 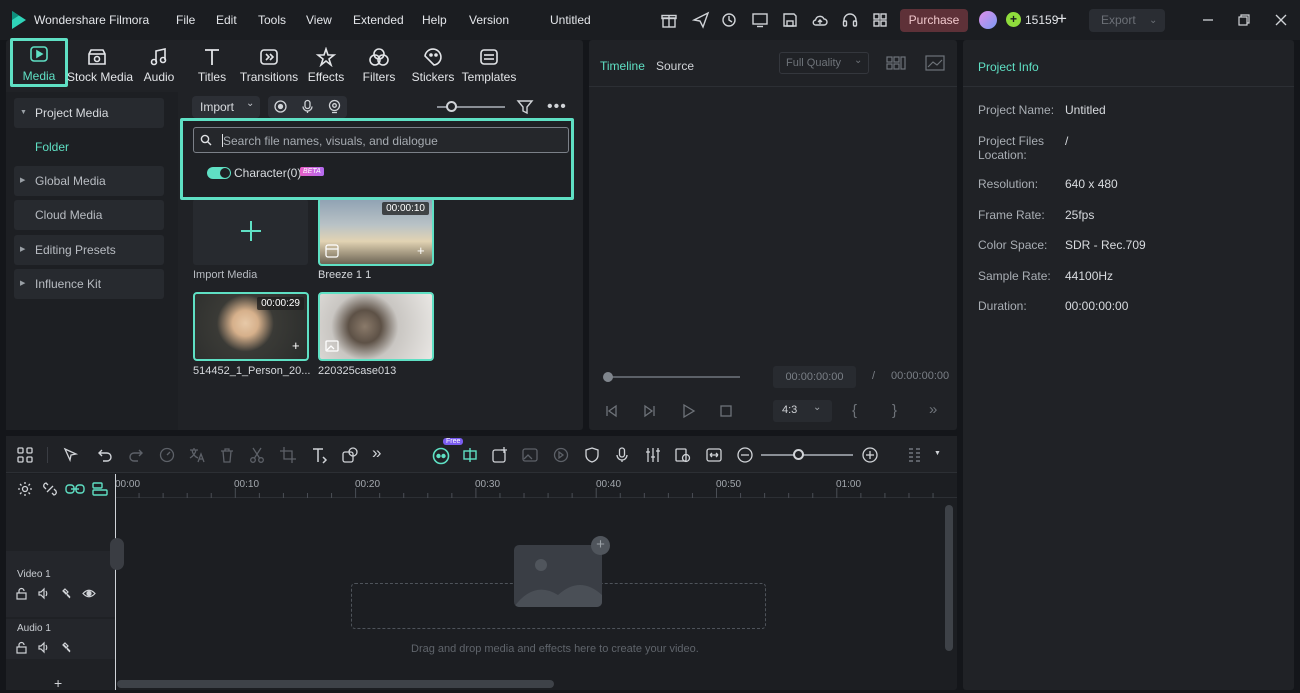 I want to click on scene-detect-icon, so click(x=683, y=455).